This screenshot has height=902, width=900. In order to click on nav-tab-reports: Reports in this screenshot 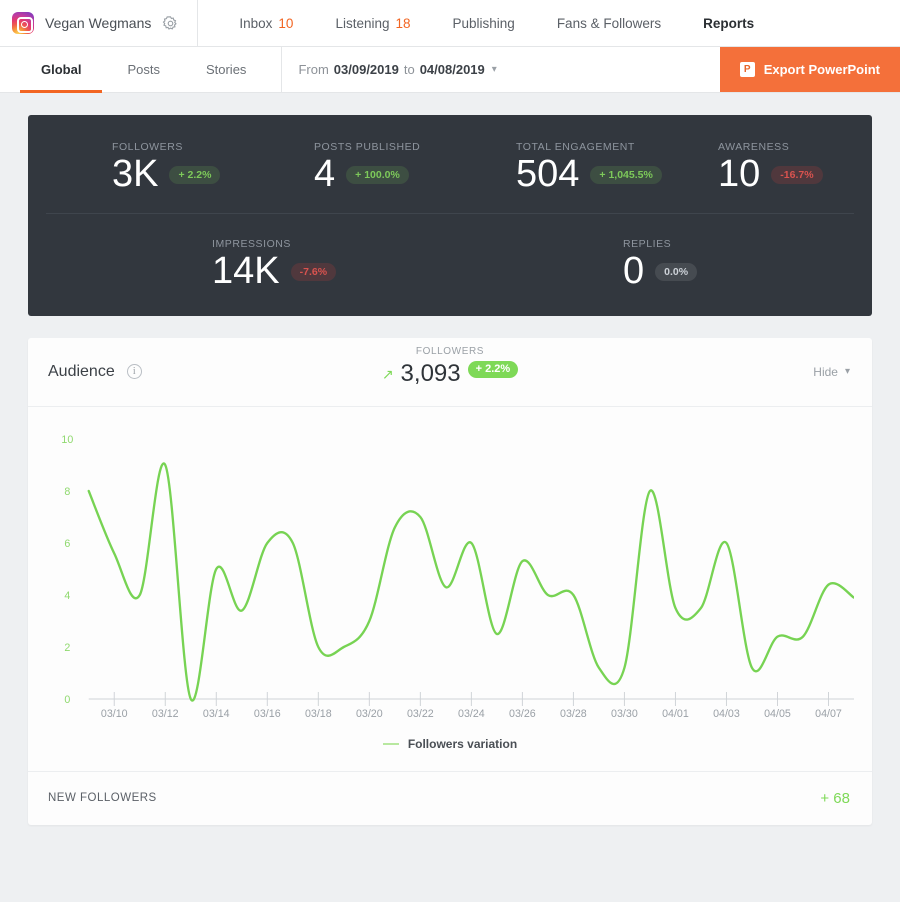, I will do `click(728, 23)`.